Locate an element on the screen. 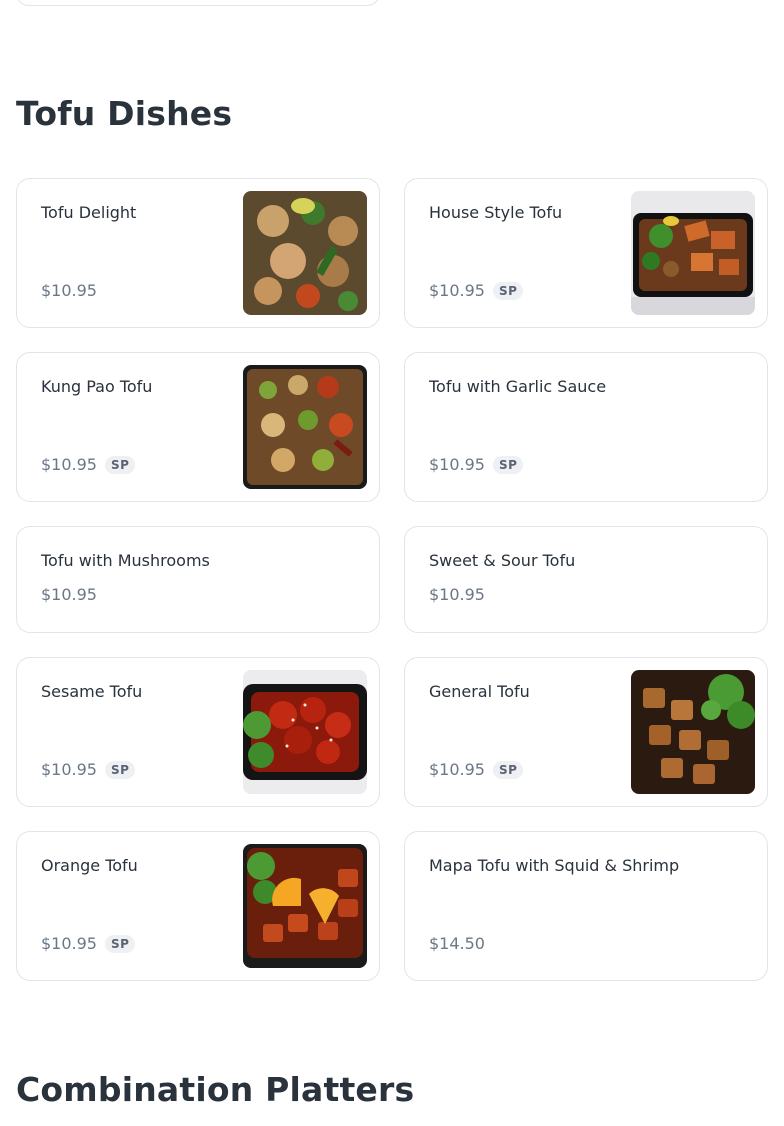 The image size is (784, 1126). previous-menu-card is located at coordinates (198, 3).